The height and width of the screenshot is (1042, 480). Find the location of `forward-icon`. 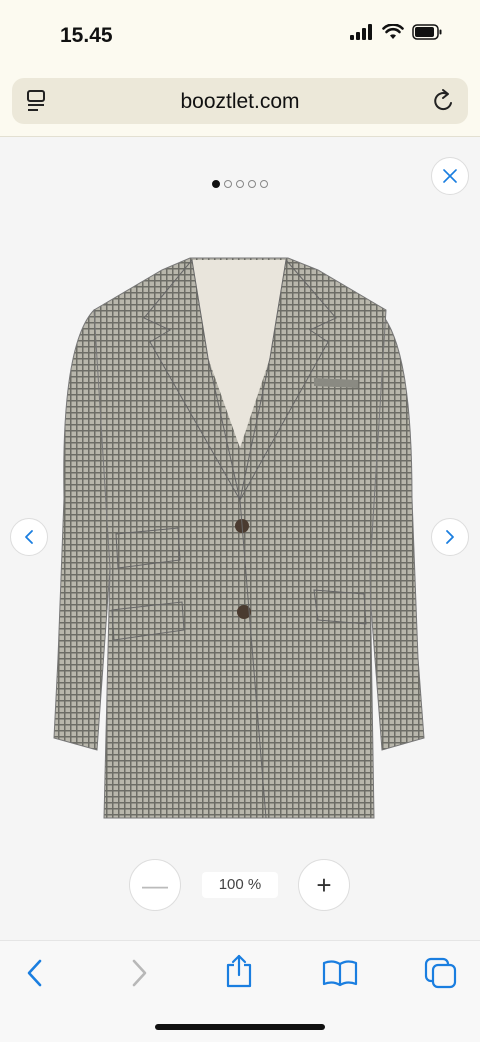

forward-icon is located at coordinates (139, 973).